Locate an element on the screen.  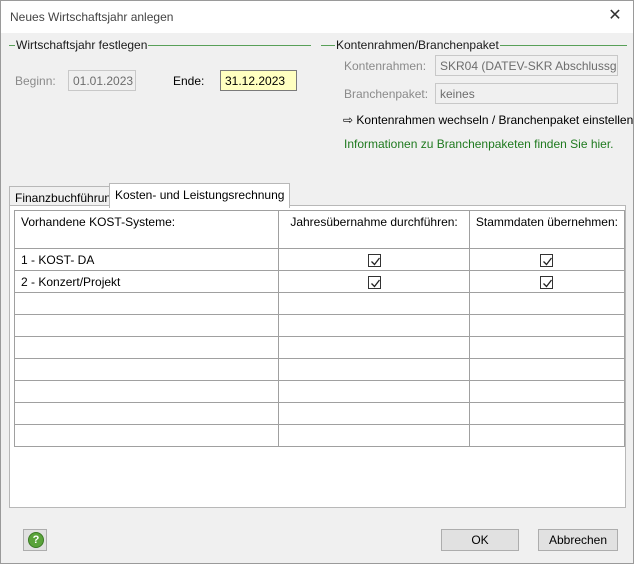
end-label: Ende: is located at coordinates (189, 81).